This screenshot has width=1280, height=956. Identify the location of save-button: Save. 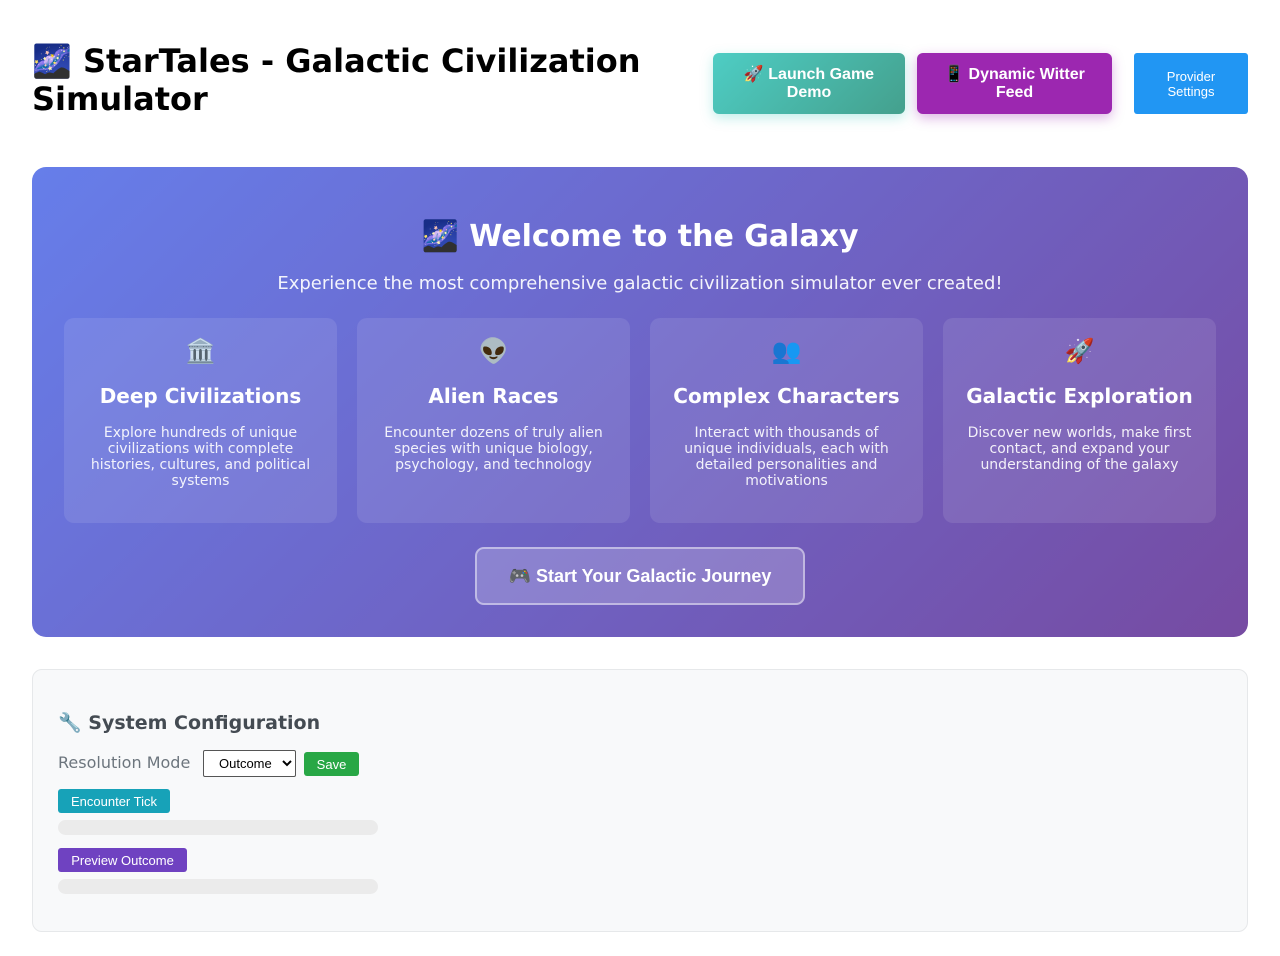
(331, 764).